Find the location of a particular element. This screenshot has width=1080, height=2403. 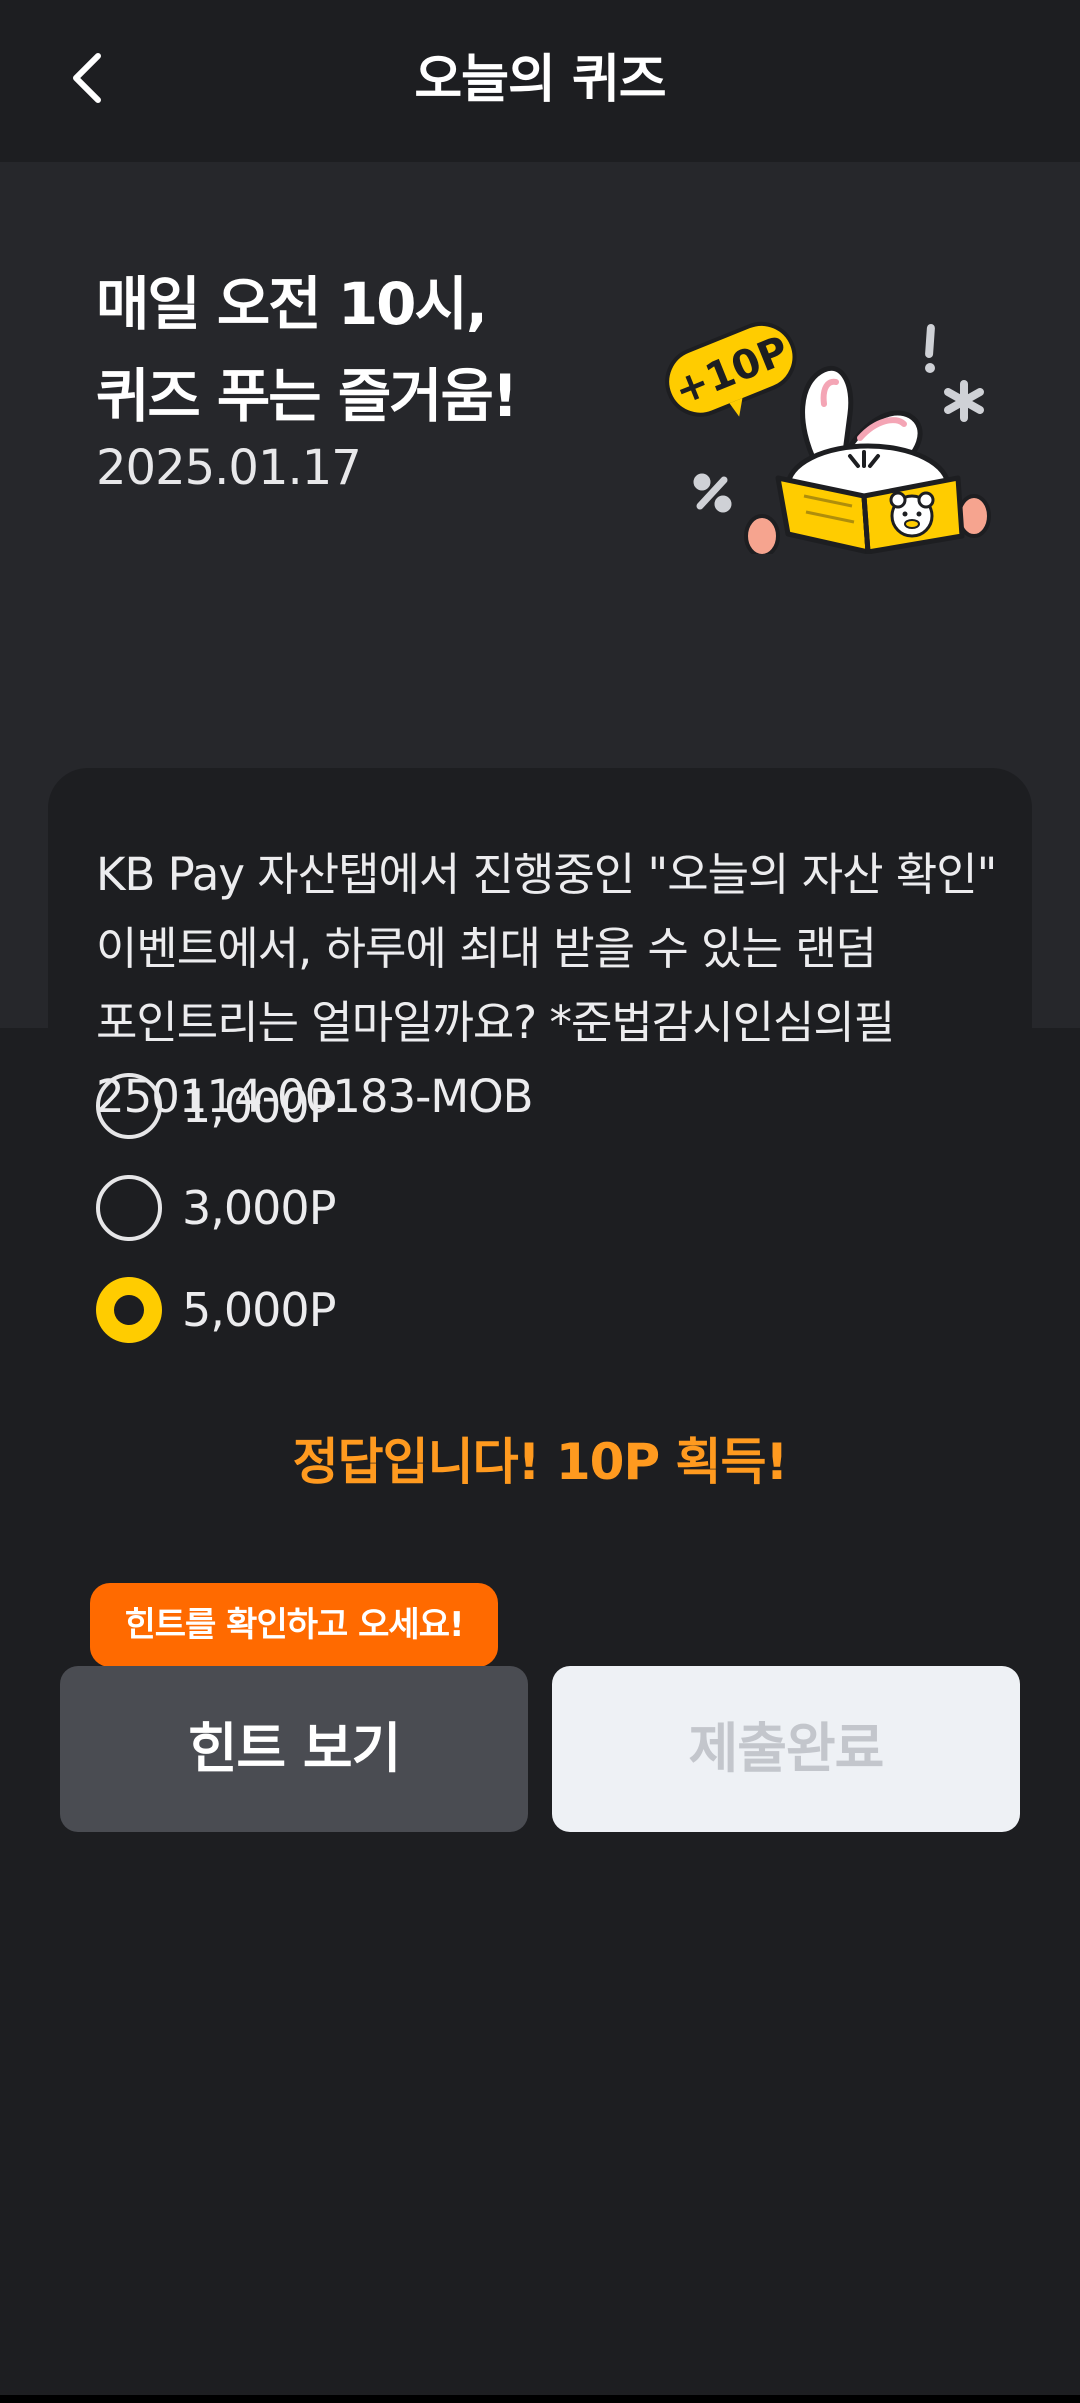

answer-option-3: 5,000P is located at coordinates (216, 1310).